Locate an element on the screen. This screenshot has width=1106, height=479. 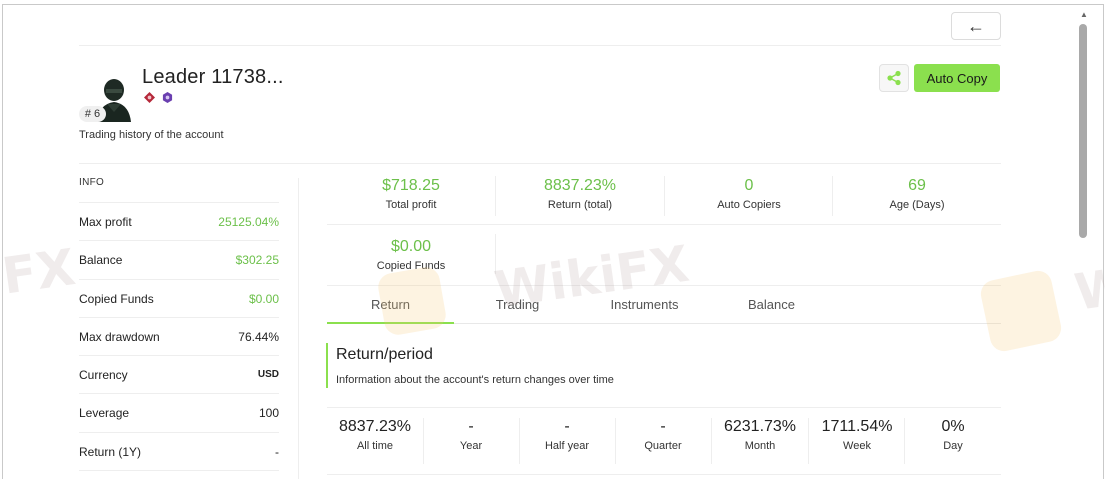
period-label: Quarter is located at coordinates (663, 446).